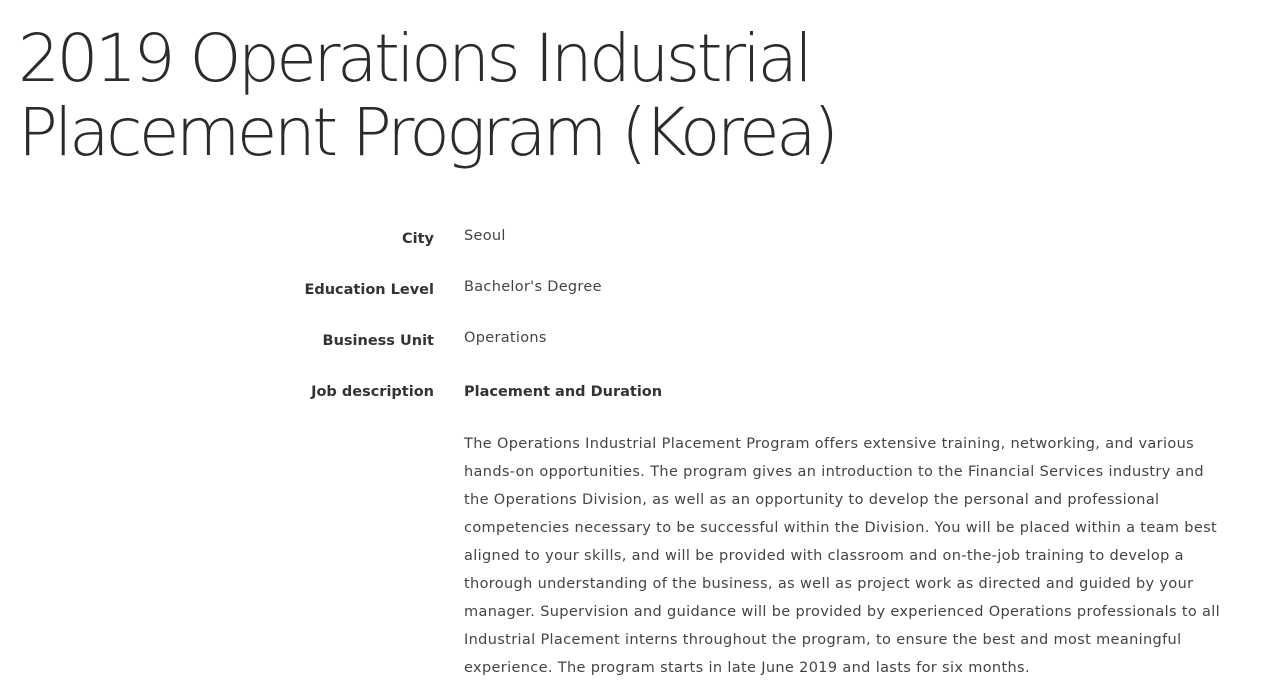  I want to click on detail-row-city: City Seoul, so click(637, 253).